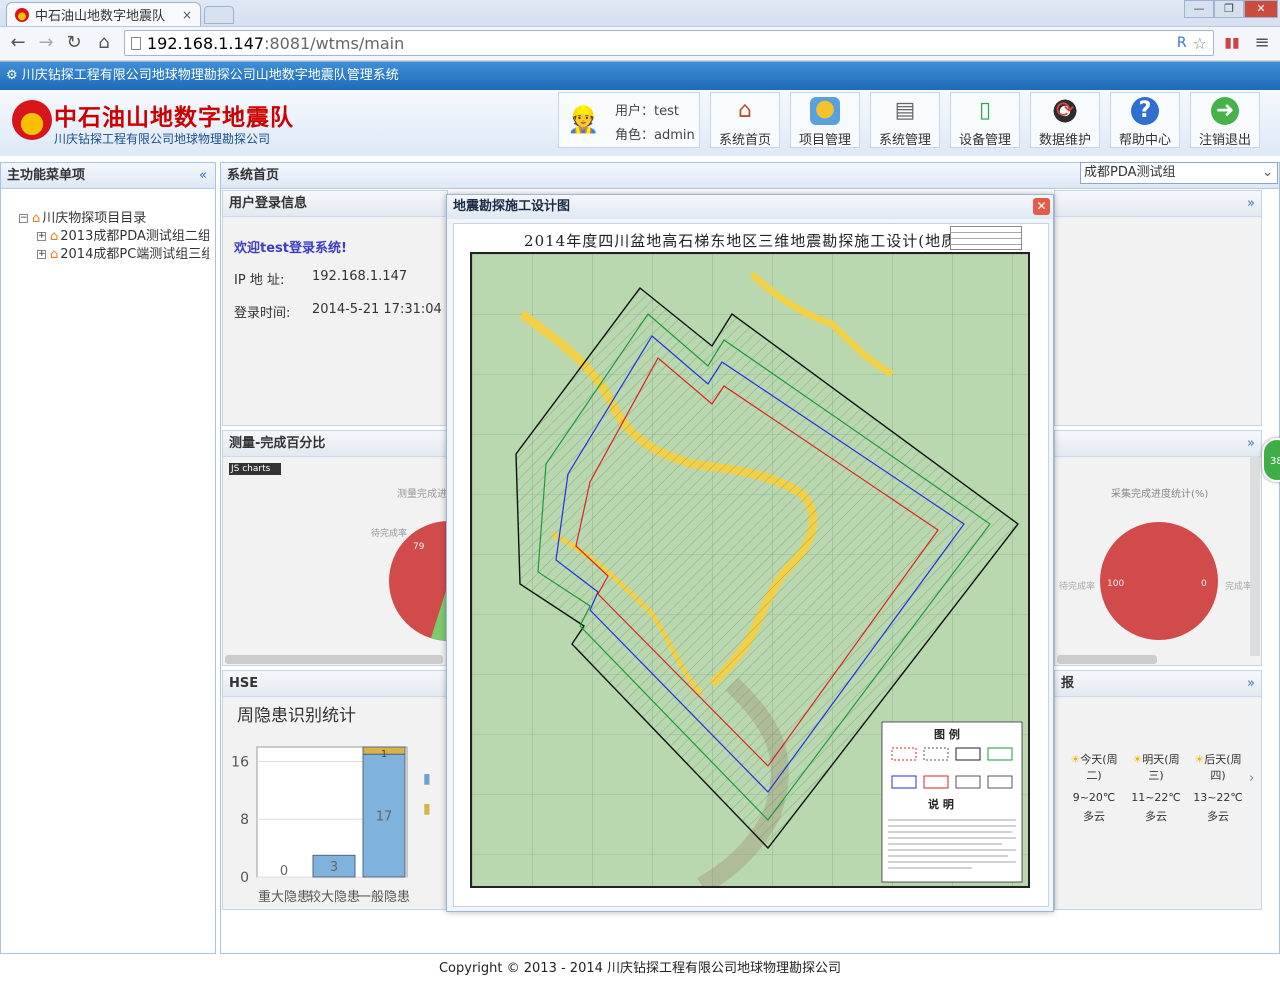 The image size is (1280, 984). Describe the element at coordinates (123, 234) in the screenshot. I see `tree-item-2013: + ⌂ 2013成都PDA测试组二组` at that location.